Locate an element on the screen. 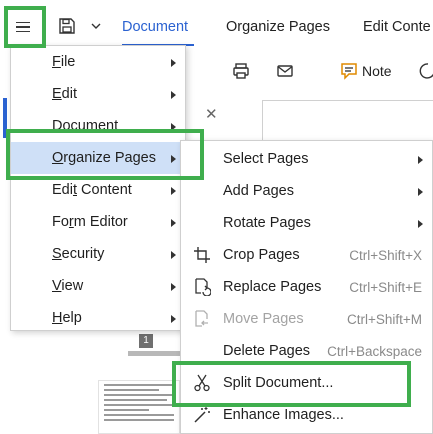  move-pages-icon is located at coordinates (201, 318).